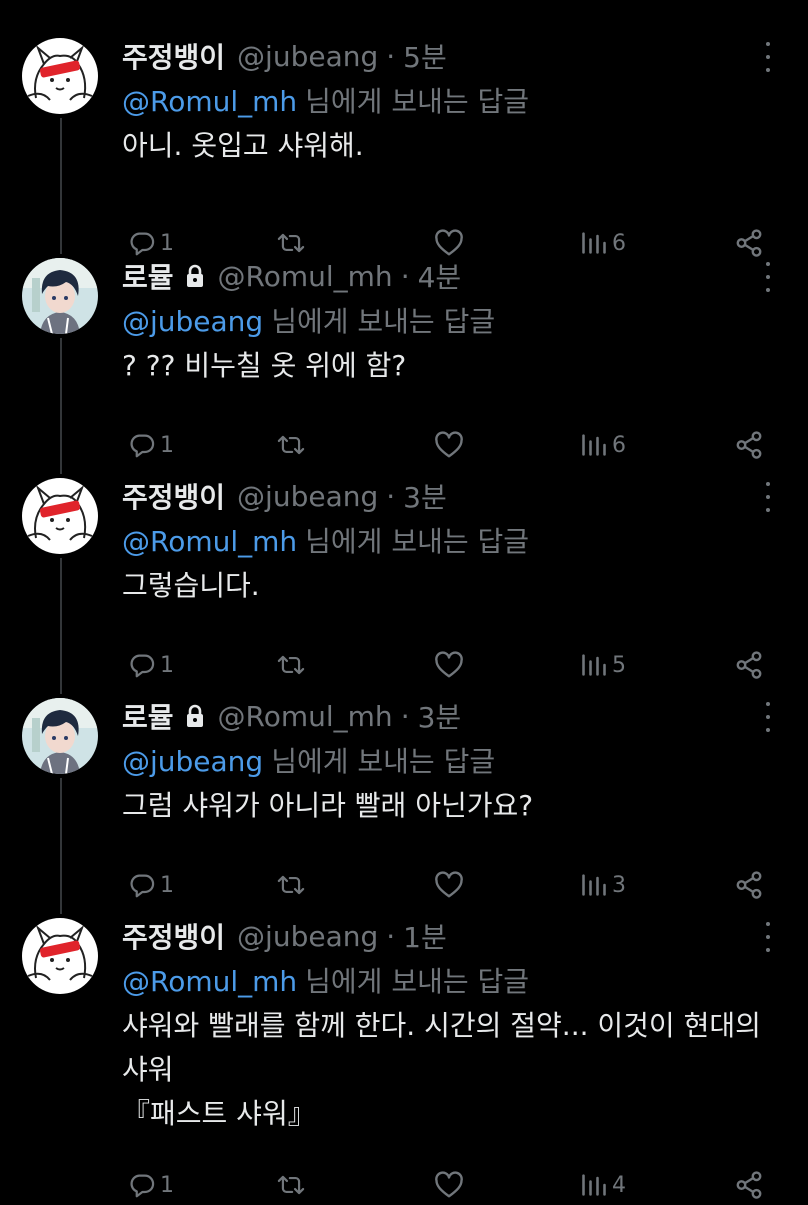 This screenshot has width=808, height=1205. Describe the element at coordinates (308, 760) in the screenshot. I see `replying-to: @jubeang 님에게 보내는 답글` at that location.